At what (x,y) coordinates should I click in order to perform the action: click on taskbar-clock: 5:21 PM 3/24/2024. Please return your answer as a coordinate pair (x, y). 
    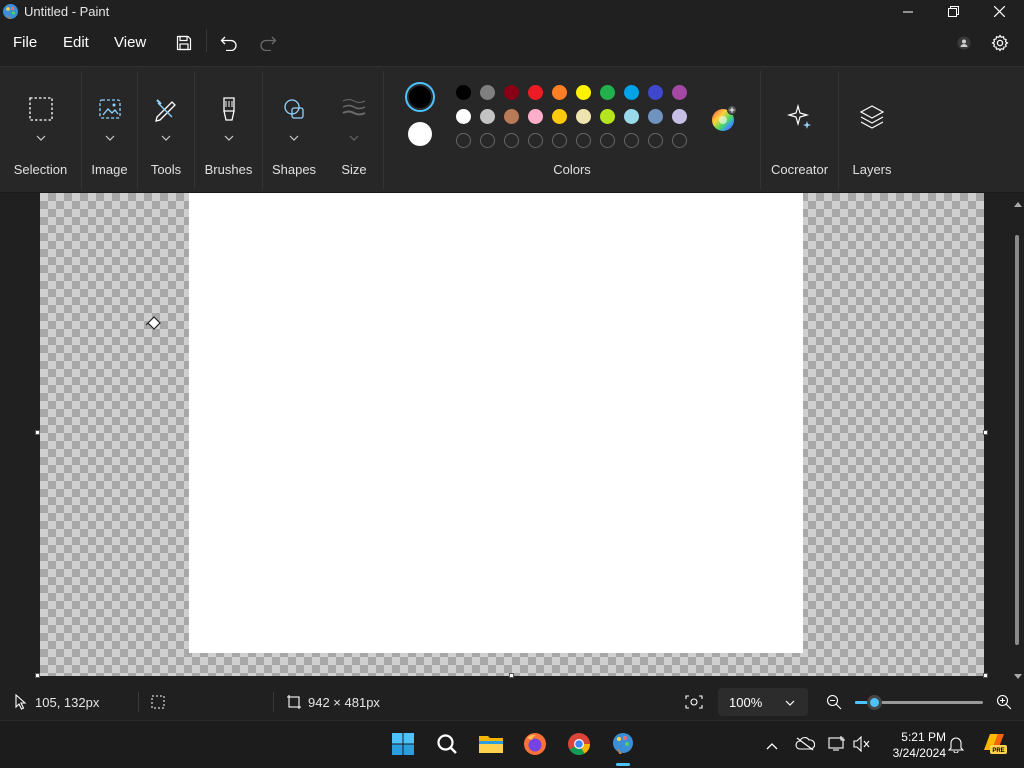
    Looking at the image, I should click on (913, 745).